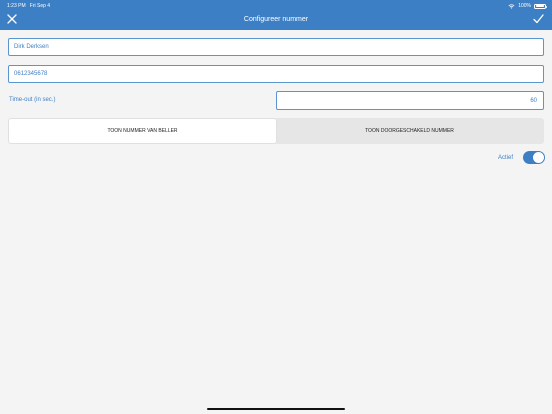  Describe the element at coordinates (409, 131) in the screenshot. I see `segment-show-forwarded-number: TOON DOORGESCHAKELD NUMMER` at that location.